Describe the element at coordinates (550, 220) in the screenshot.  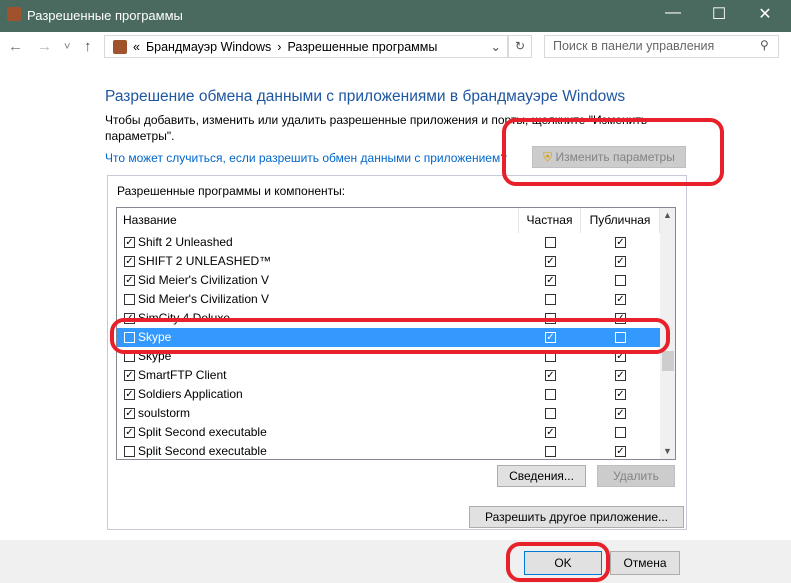
I see `column-private: Частная` at that location.